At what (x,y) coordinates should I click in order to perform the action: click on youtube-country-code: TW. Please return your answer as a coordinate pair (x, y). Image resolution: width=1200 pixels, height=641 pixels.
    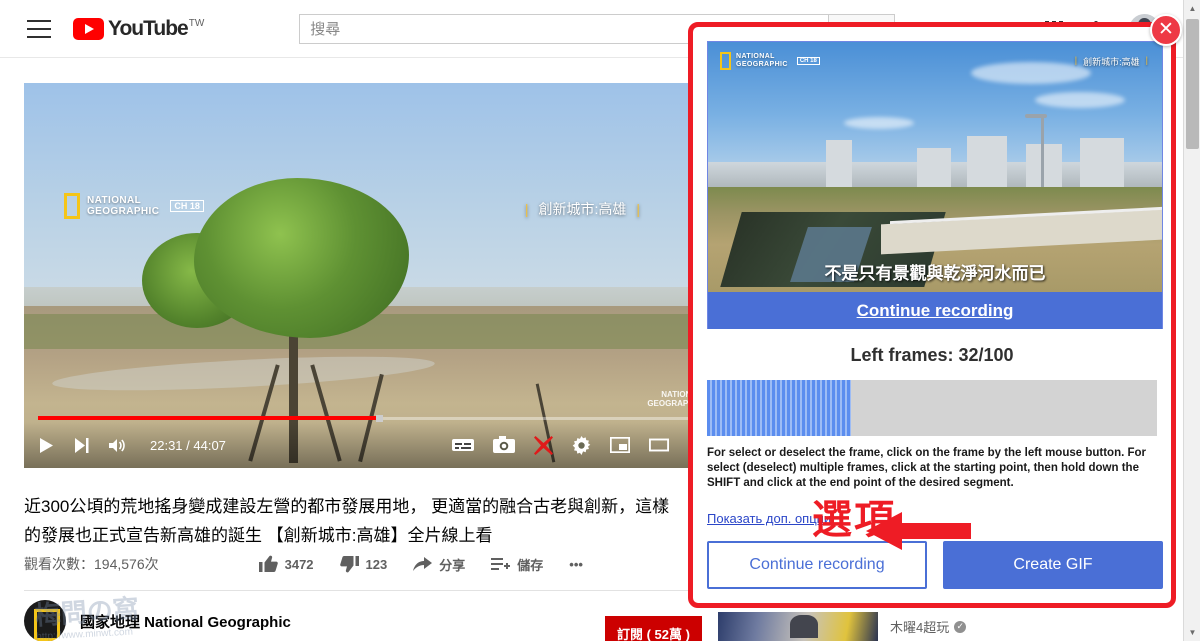
    Looking at the image, I should click on (196, 23).